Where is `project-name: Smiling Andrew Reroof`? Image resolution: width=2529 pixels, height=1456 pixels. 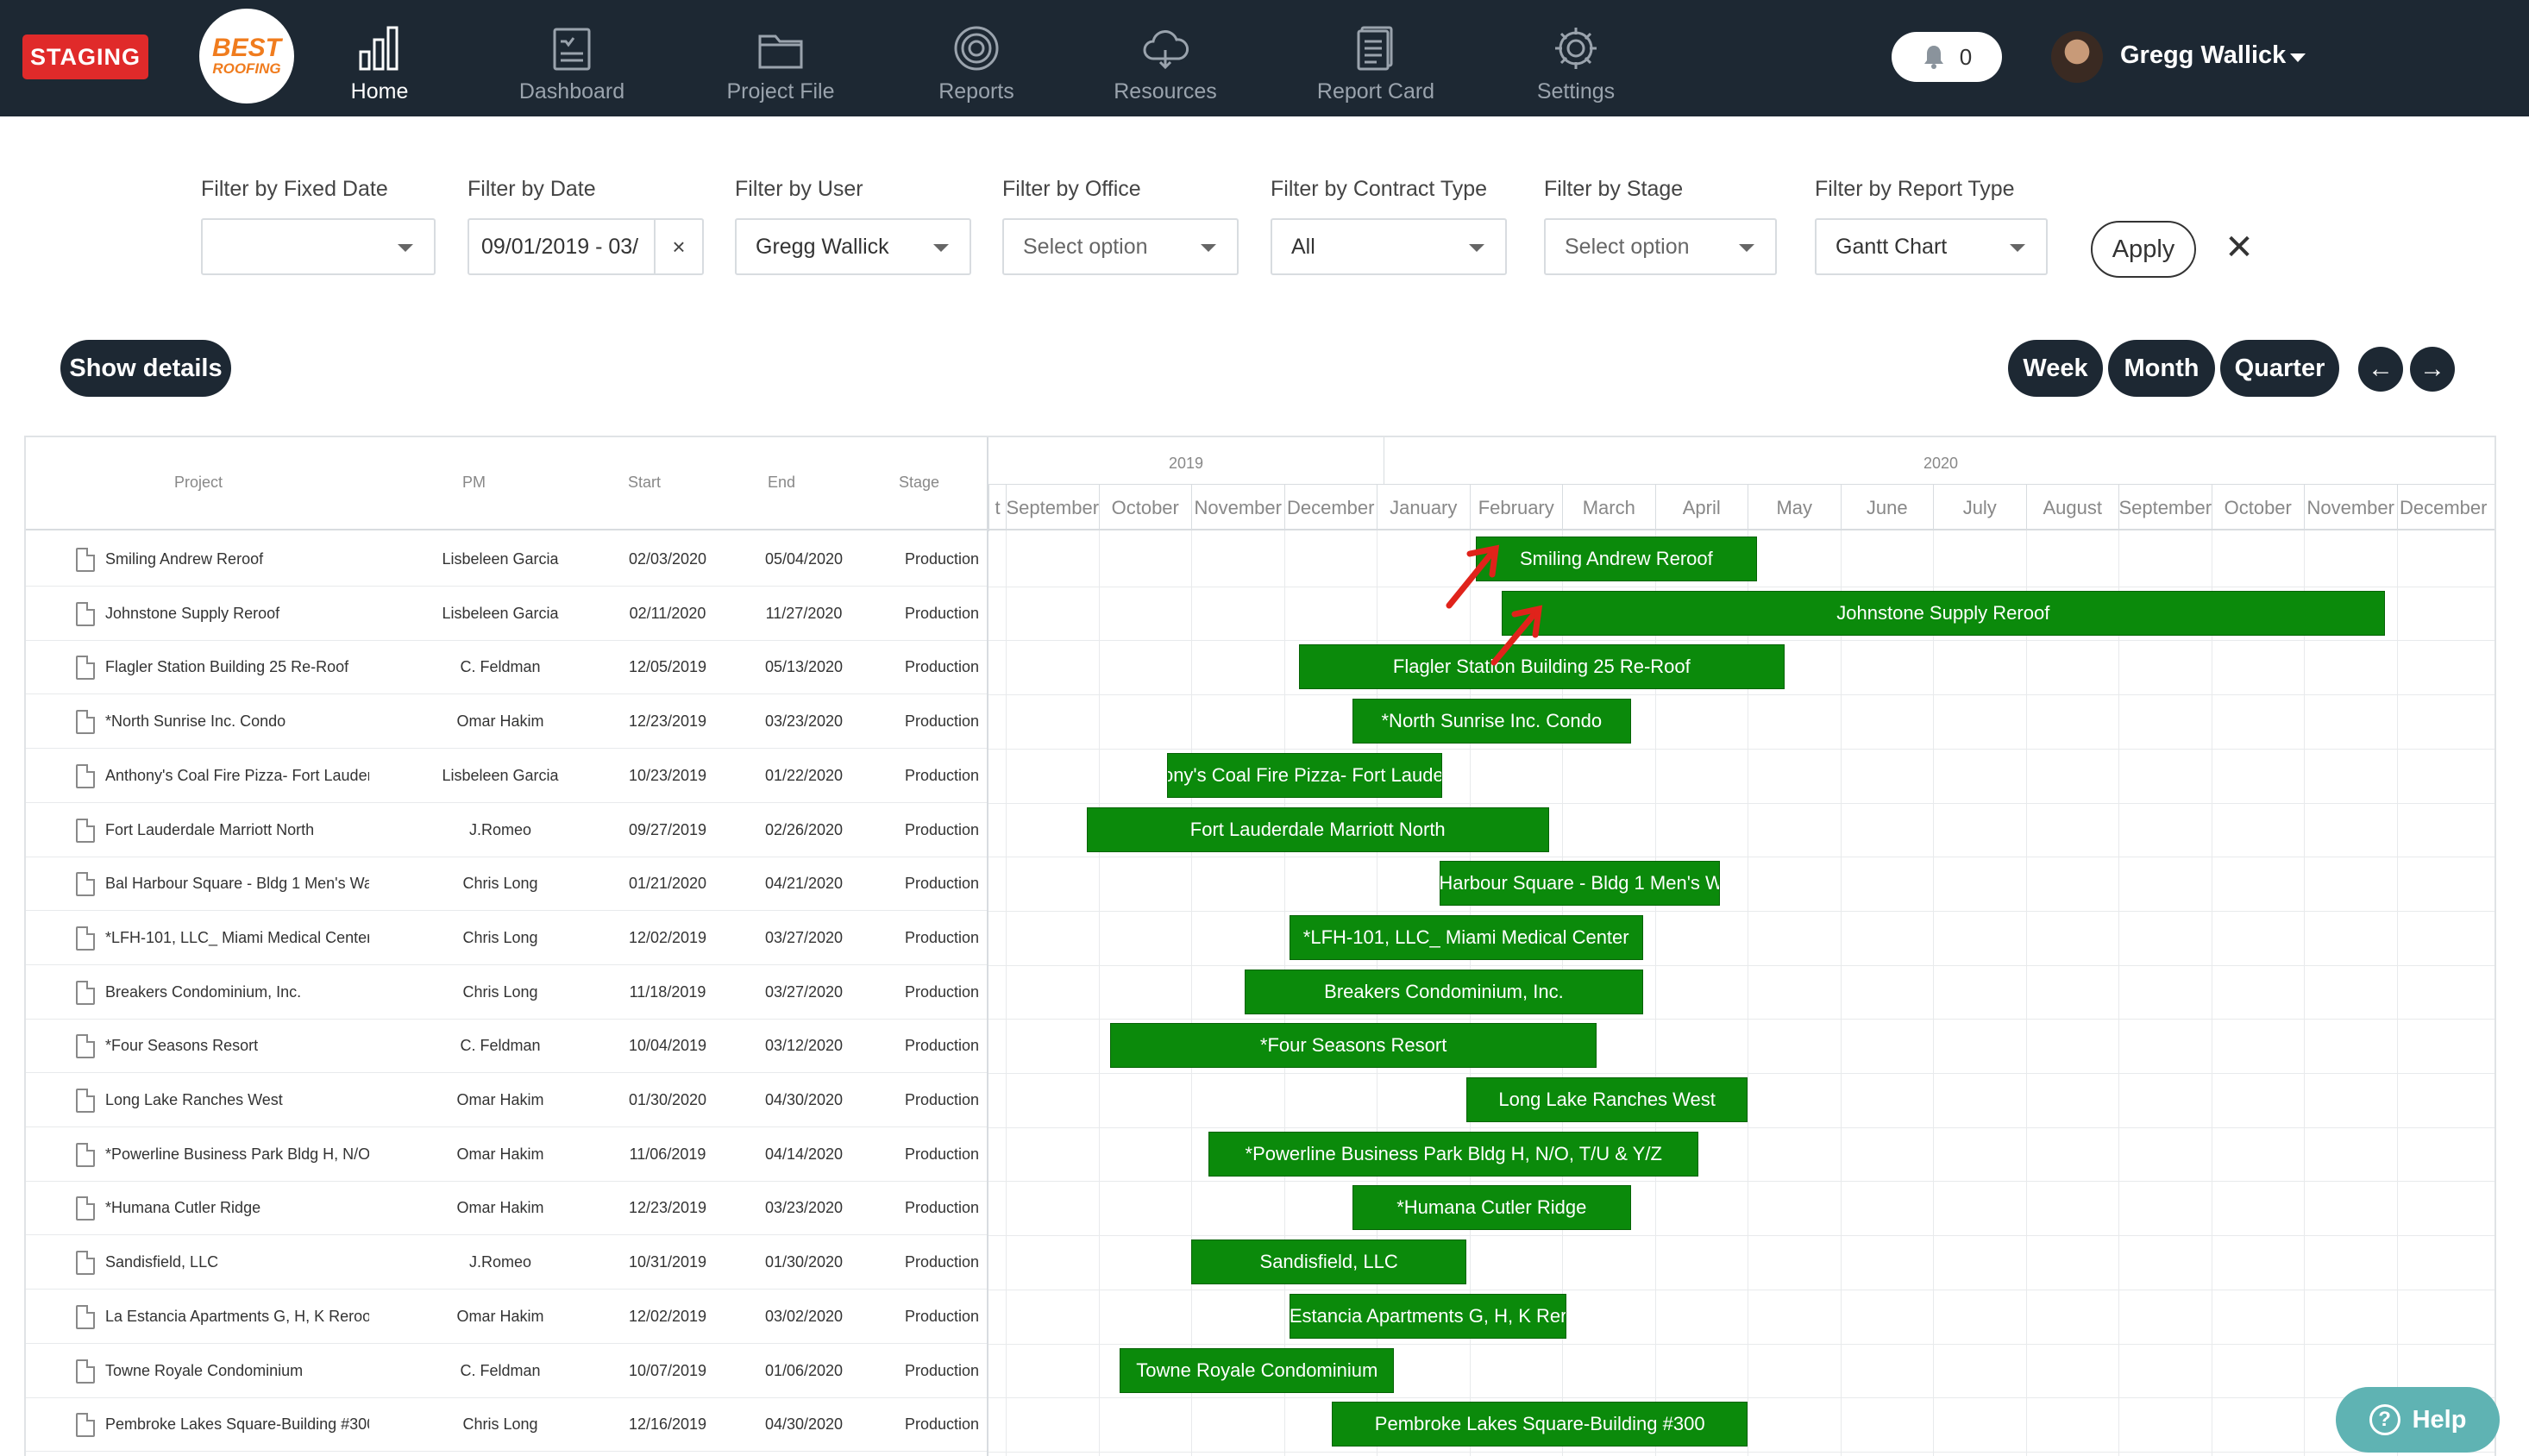
project-name: Smiling Andrew Reroof is located at coordinates (237, 559).